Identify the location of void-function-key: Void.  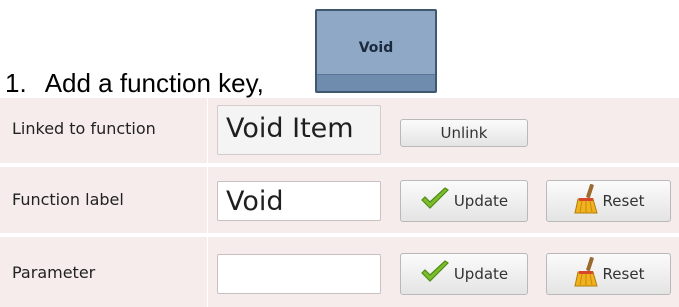
(376, 51).